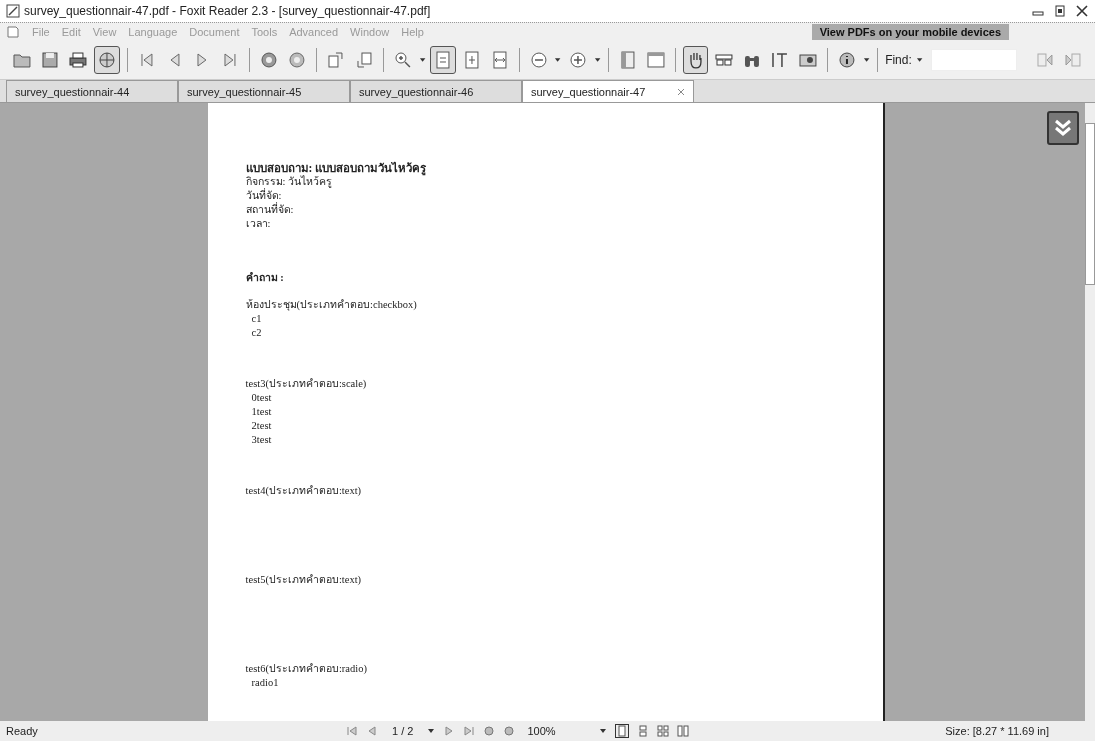 The image size is (1095, 741). Describe the element at coordinates (1060, 11) in the screenshot. I see `restore-icon` at that location.